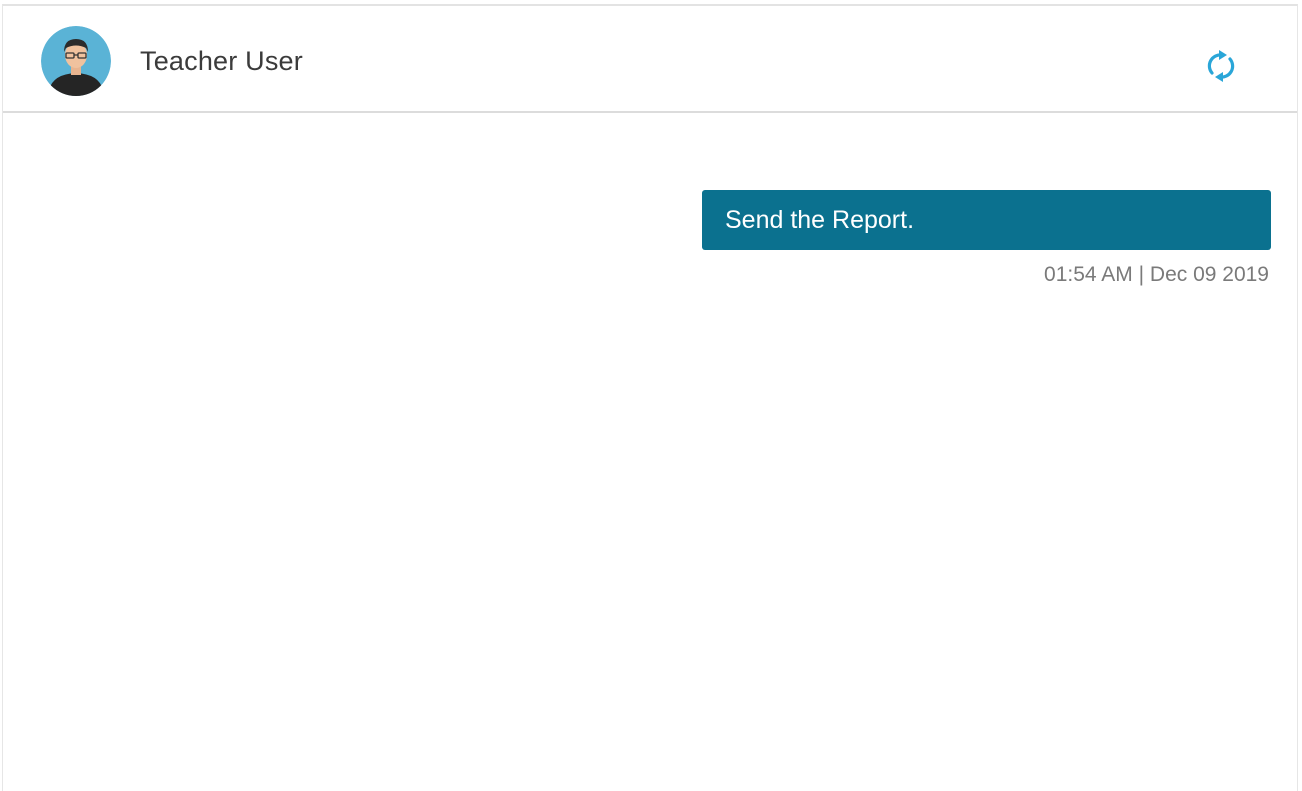 This screenshot has width=1302, height=791. What do you see at coordinates (986, 220) in the screenshot?
I see `outgoing-message-bubble: Send the Report.` at bounding box center [986, 220].